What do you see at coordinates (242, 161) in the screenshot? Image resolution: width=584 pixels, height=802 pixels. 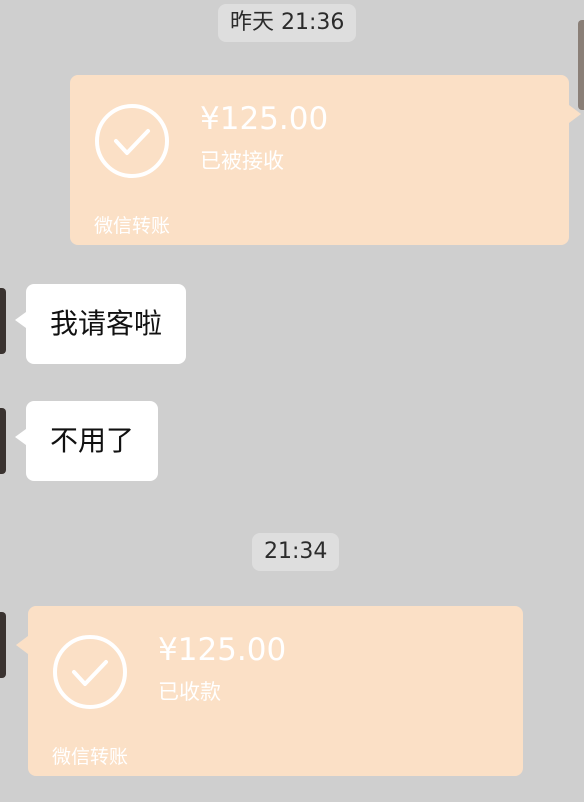 I see `transfer-status: 已被接收` at bounding box center [242, 161].